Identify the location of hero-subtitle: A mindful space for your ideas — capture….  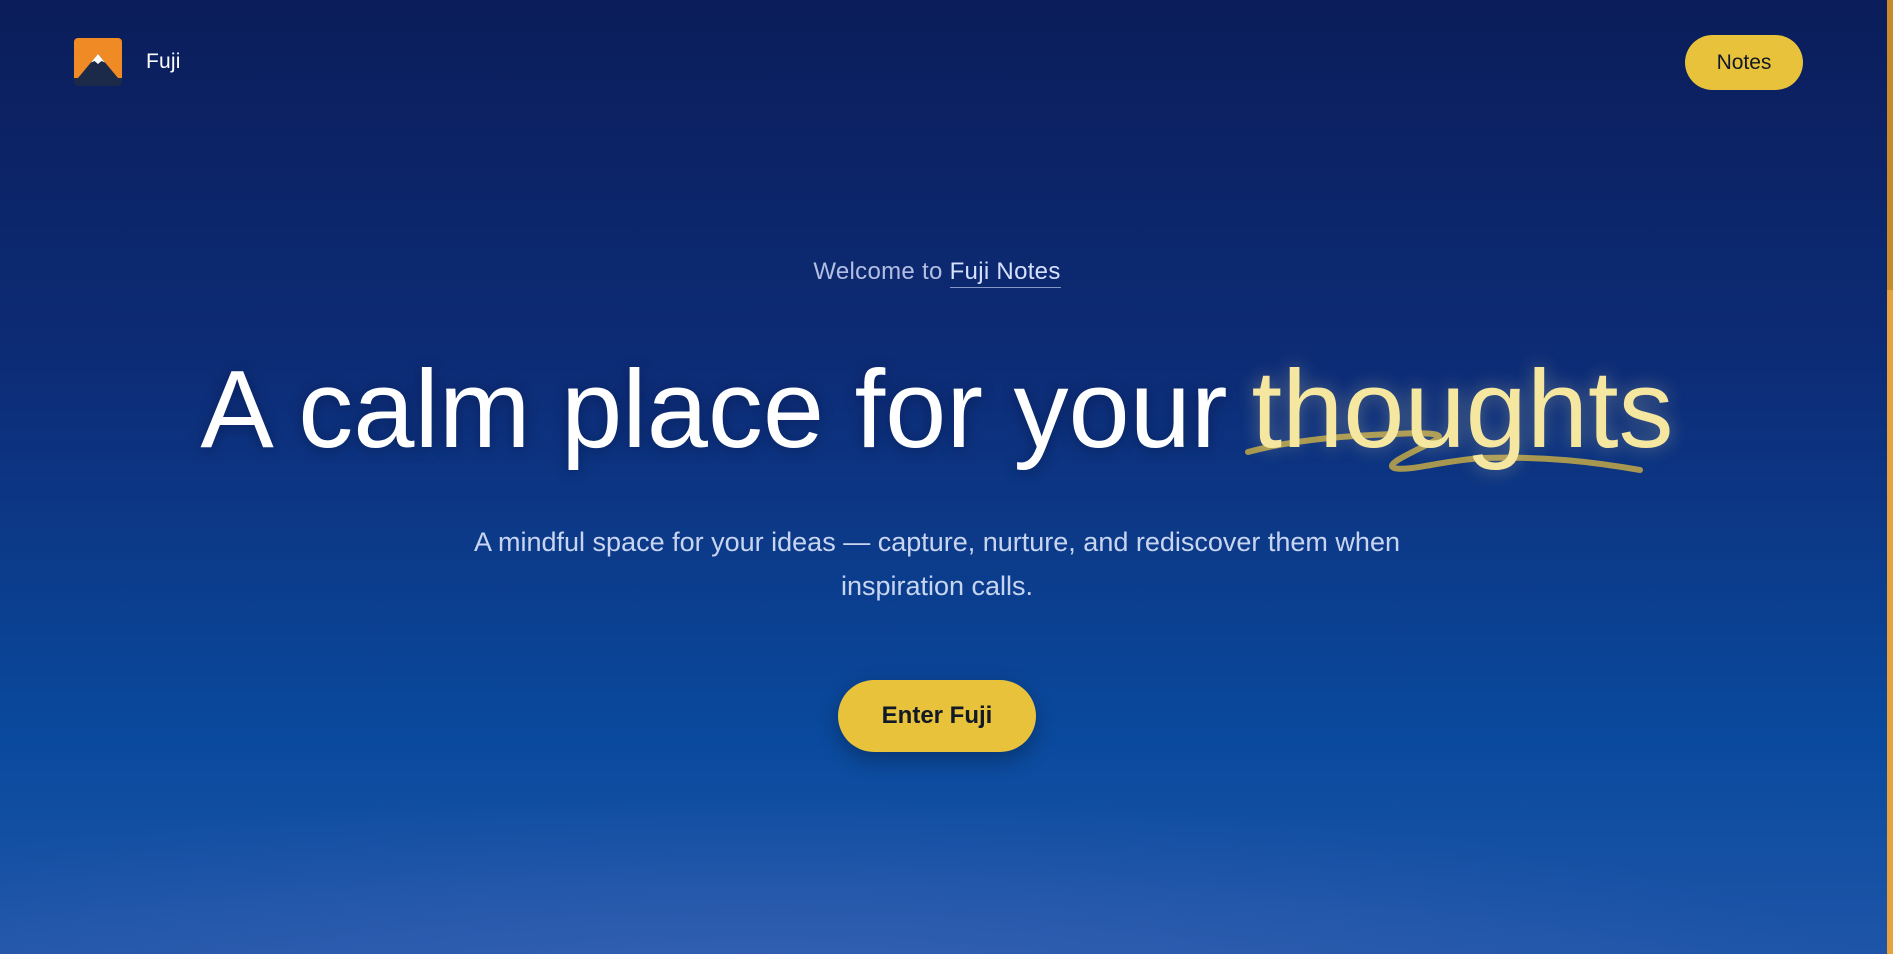
(937, 564).